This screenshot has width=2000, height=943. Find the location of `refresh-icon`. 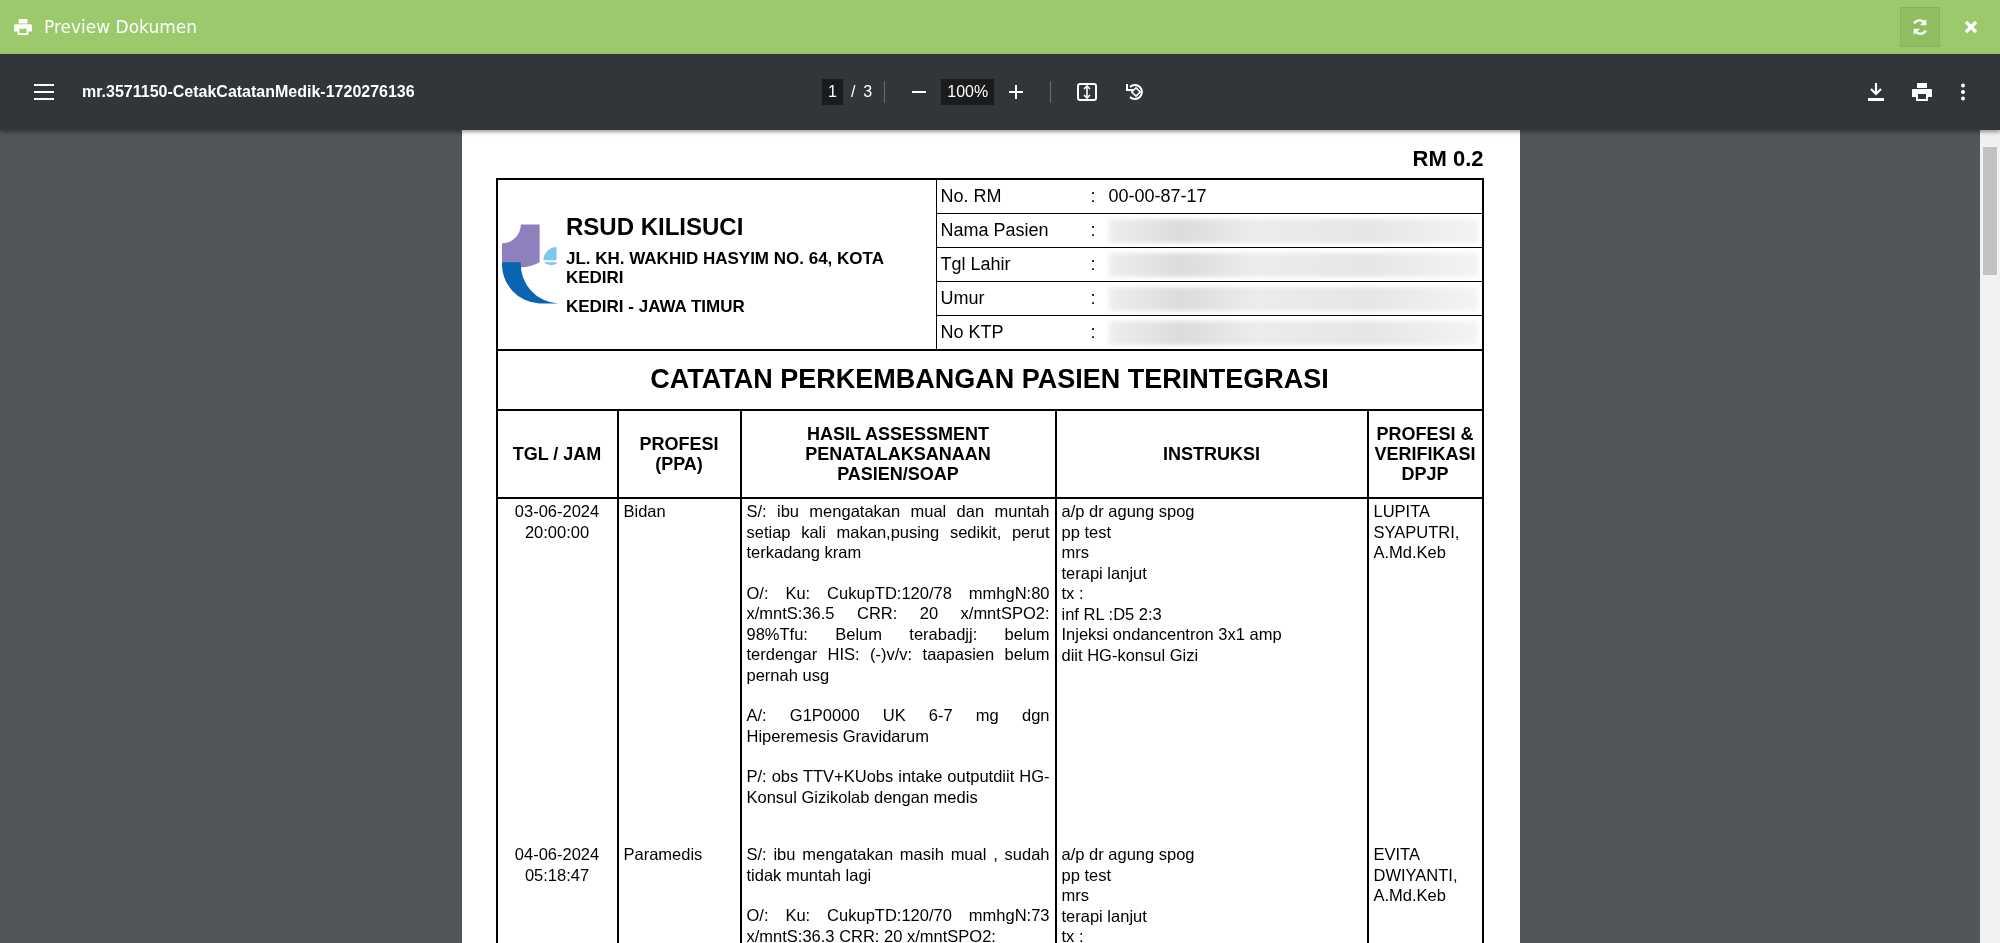

refresh-icon is located at coordinates (1920, 27).